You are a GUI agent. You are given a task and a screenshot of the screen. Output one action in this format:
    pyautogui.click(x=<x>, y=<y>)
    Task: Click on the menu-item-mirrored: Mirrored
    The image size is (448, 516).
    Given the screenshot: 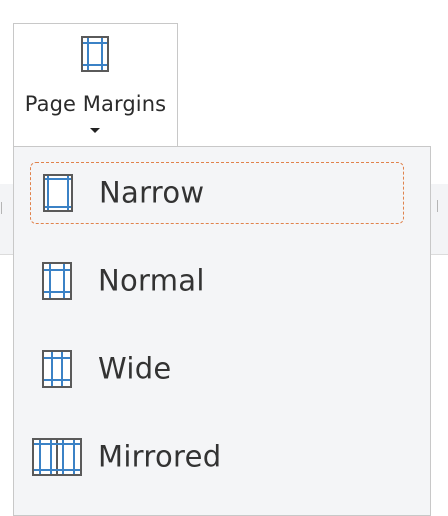 What is the action you would take?
    pyautogui.click(x=217, y=457)
    